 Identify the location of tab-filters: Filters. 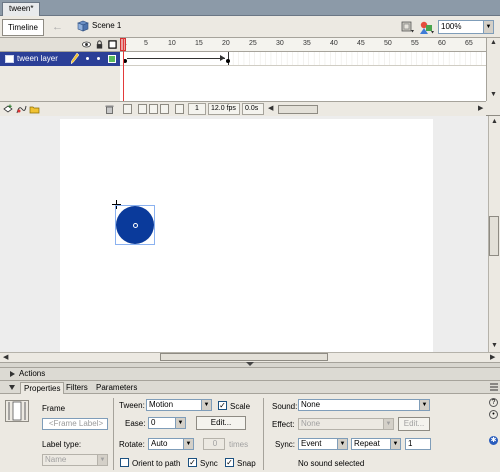
(77, 388).